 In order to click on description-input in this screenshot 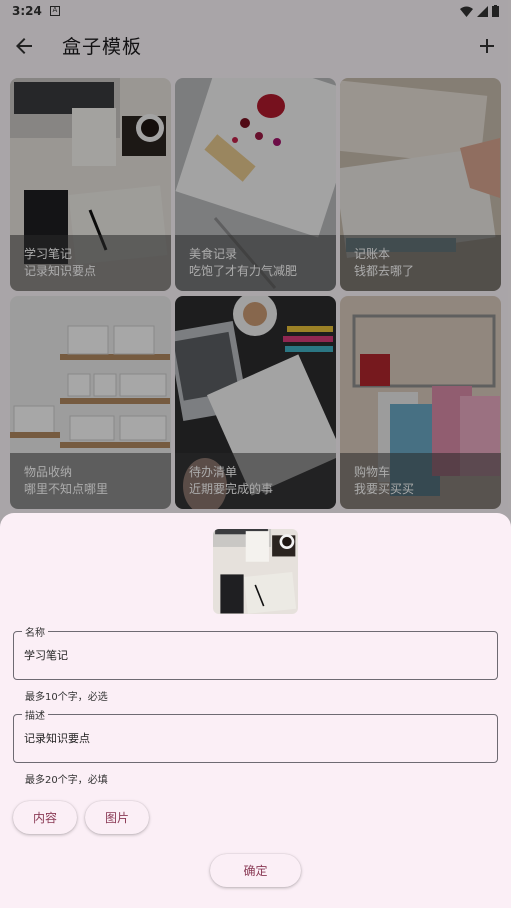, I will do `click(254, 738)`.